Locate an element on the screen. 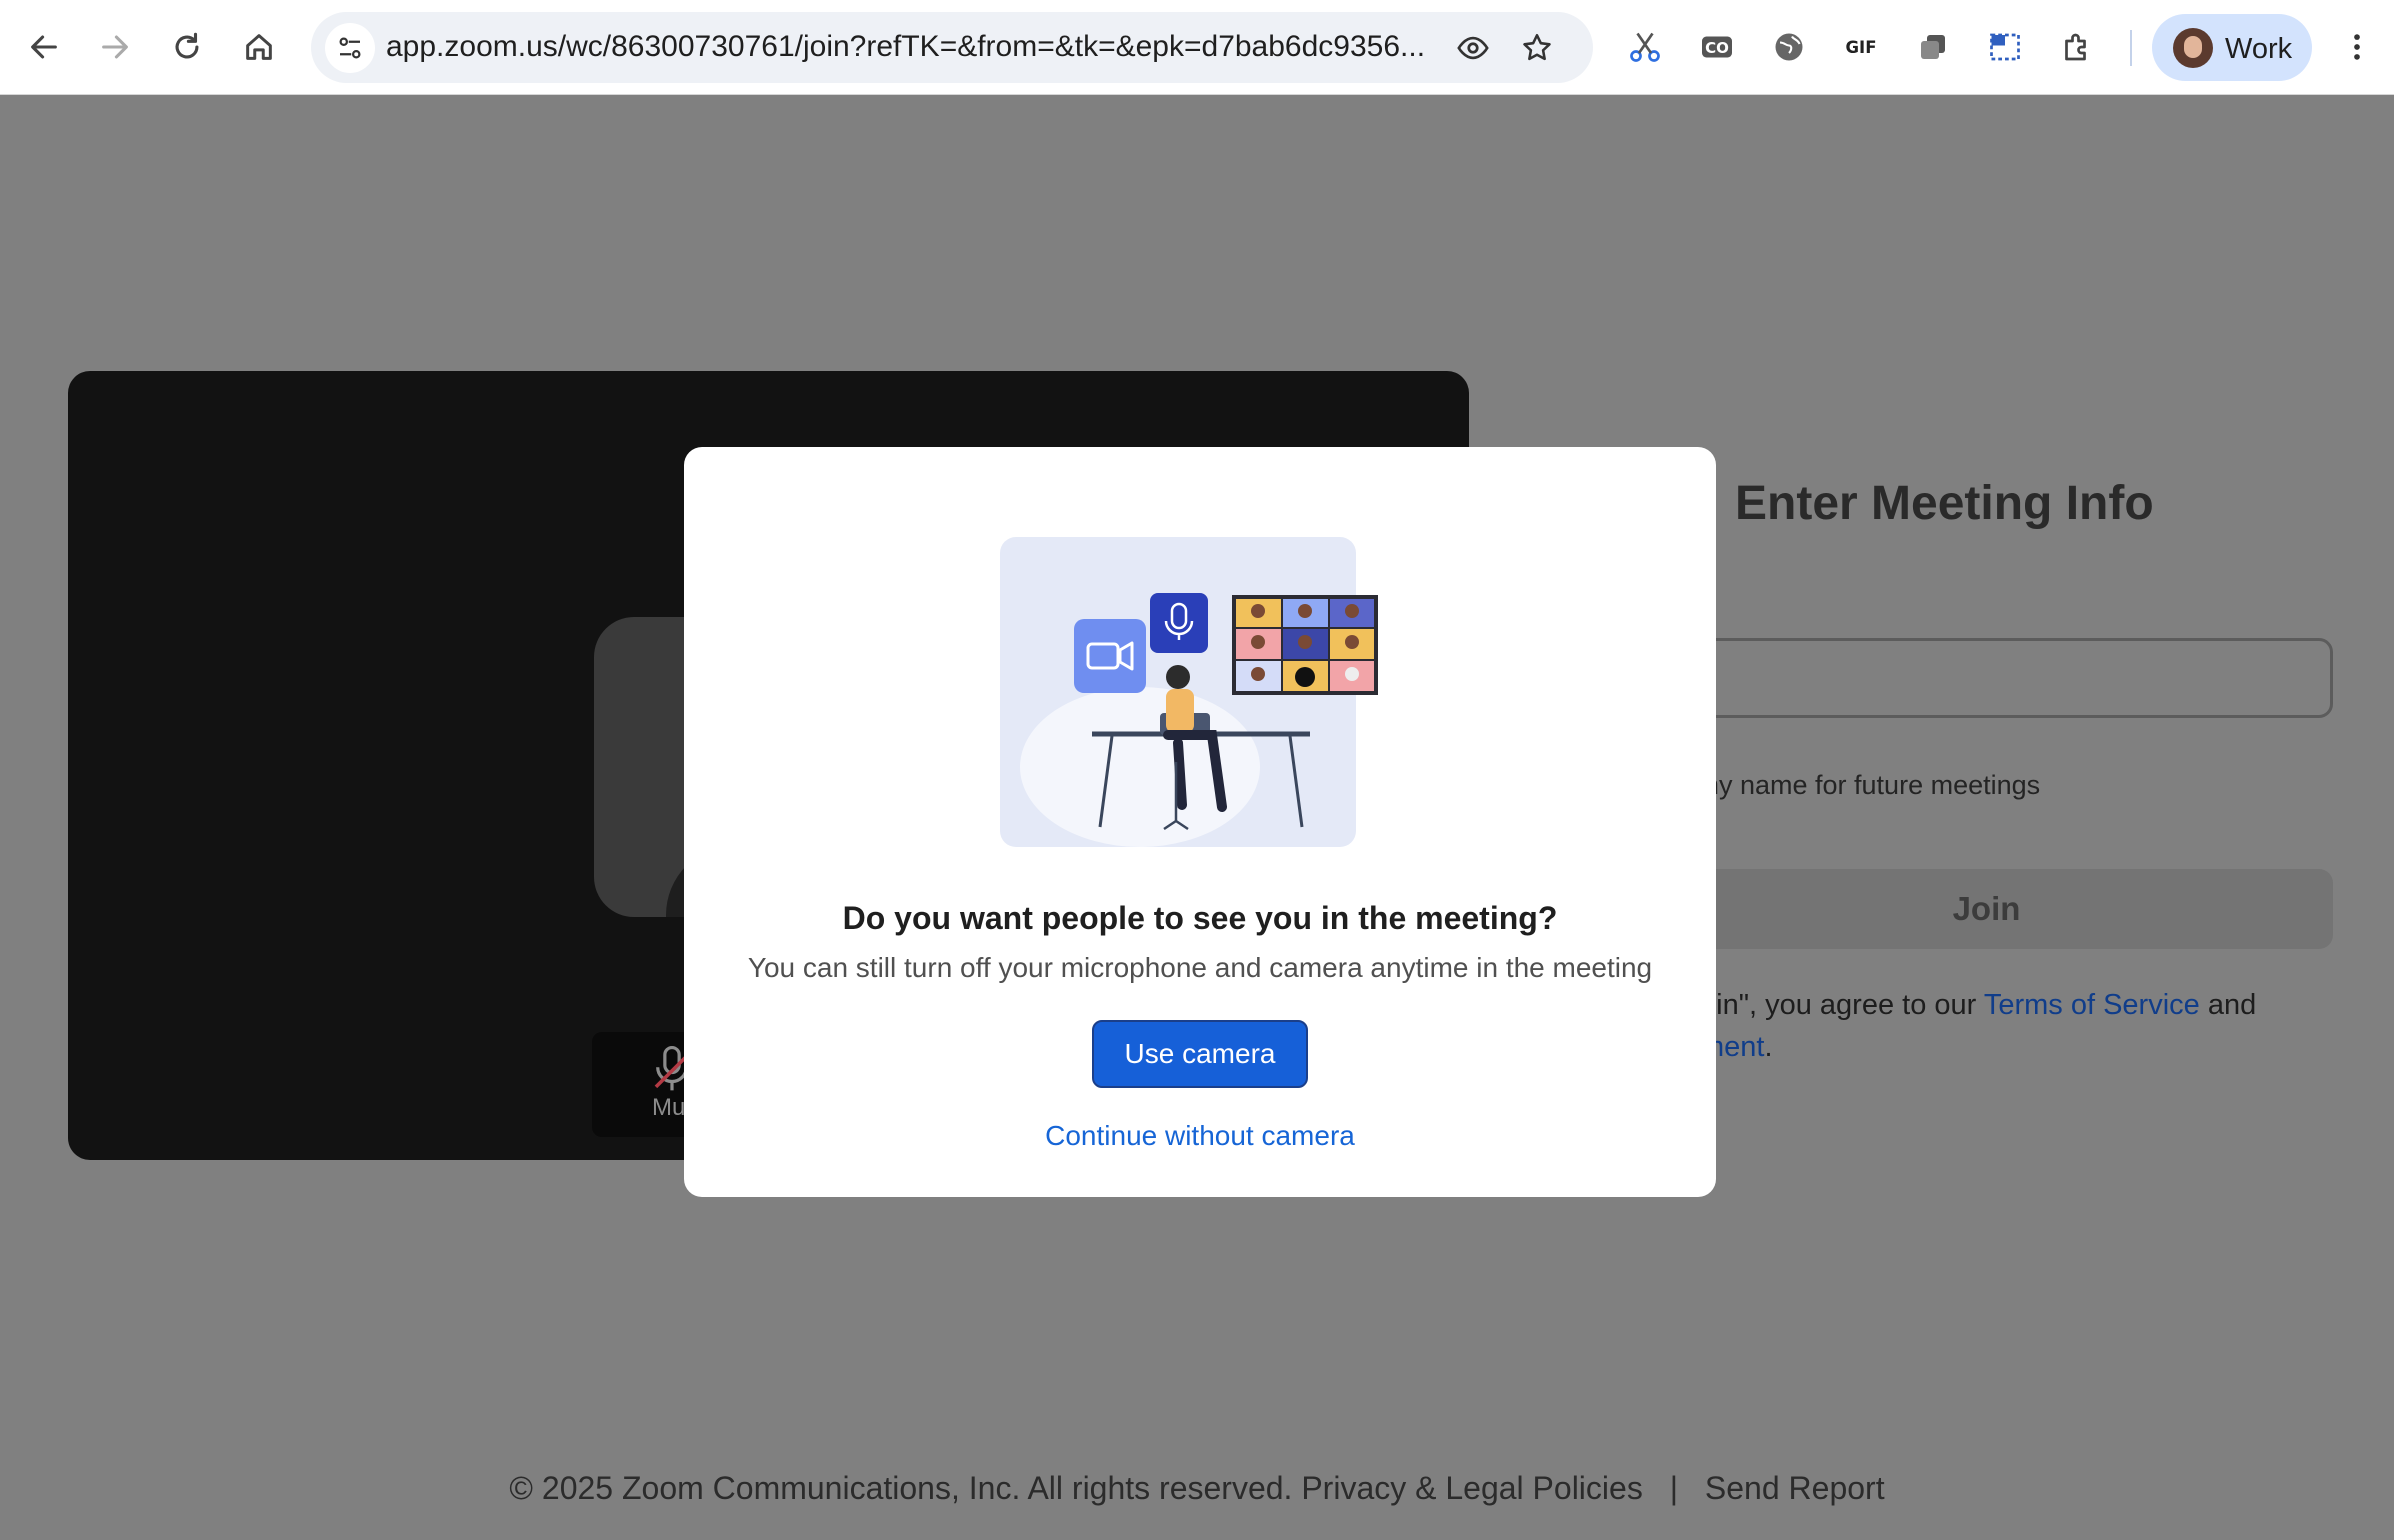 The width and height of the screenshot is (2394, 1540). home-icon is located at coordinates (259, 47).